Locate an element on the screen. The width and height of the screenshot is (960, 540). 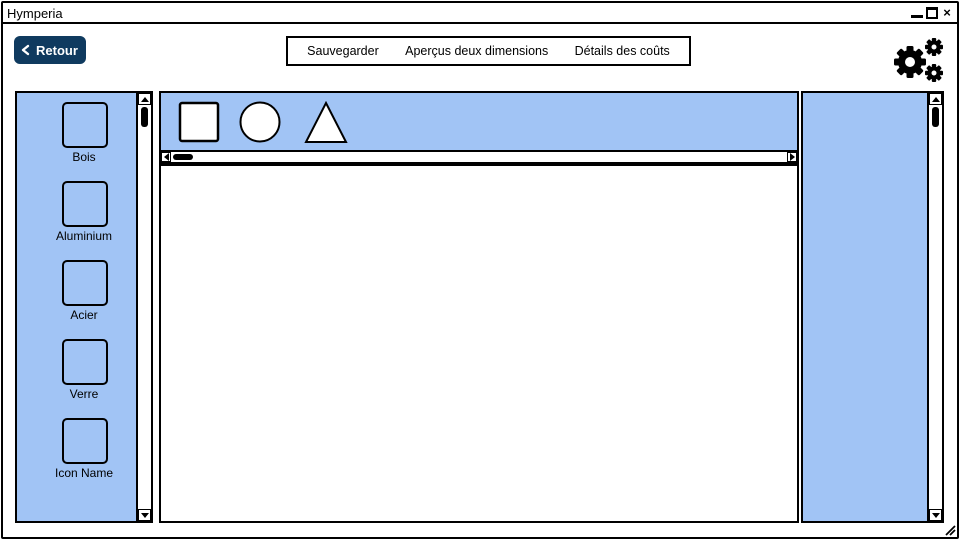
resize-grip-icon is located at coordinates (950, 530).